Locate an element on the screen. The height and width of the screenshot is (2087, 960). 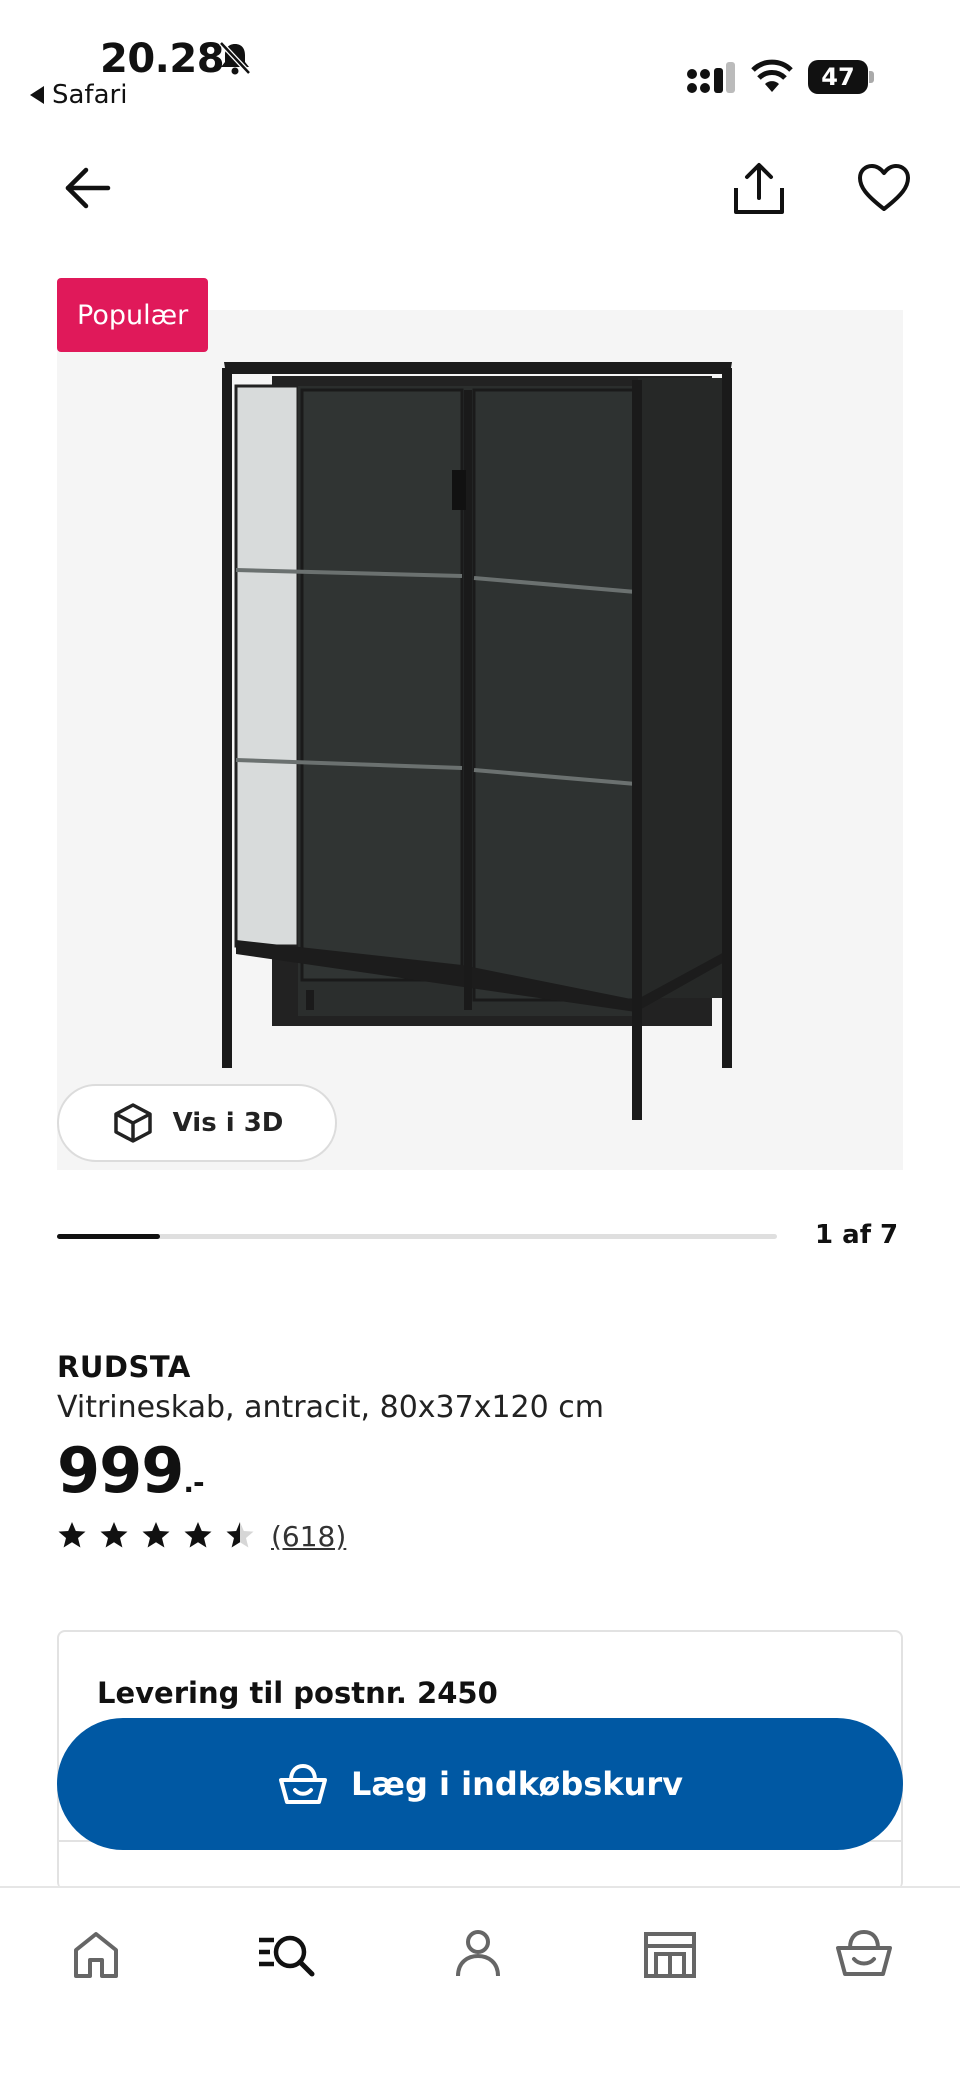
add-to-cart-button: Læg i indkøbskurv is located at coordinates (480, 1784).